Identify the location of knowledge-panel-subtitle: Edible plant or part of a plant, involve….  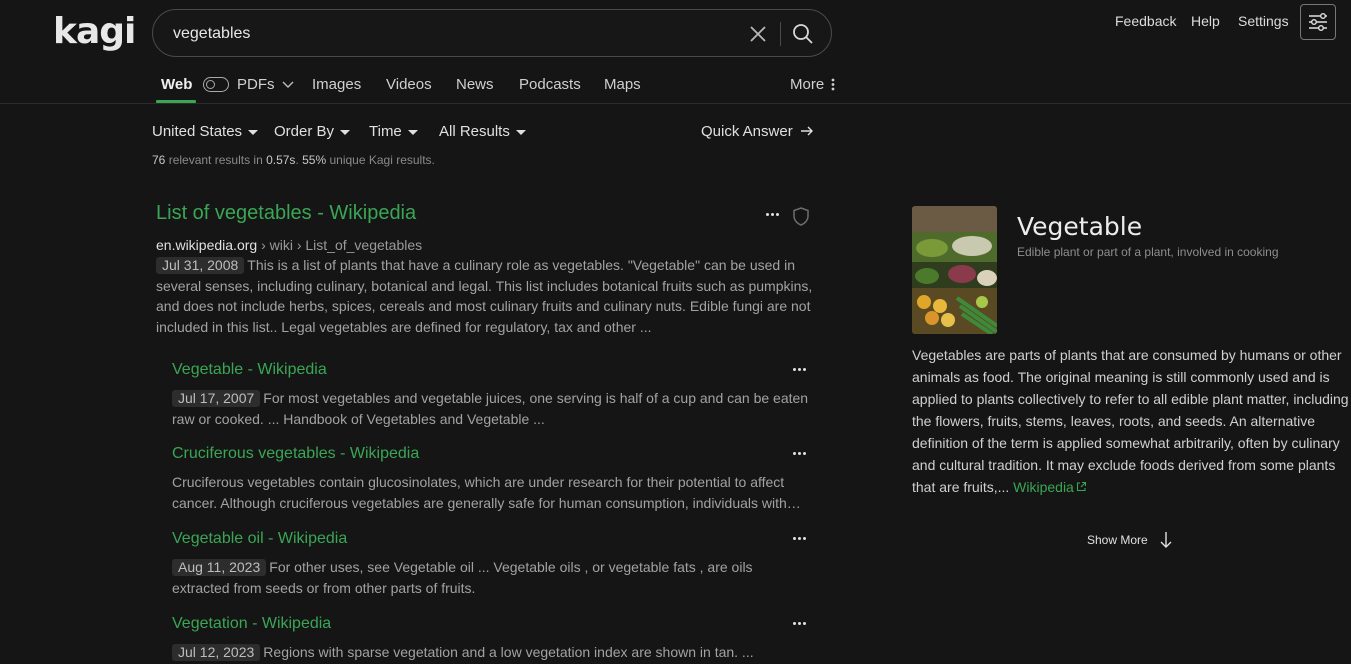
(1148, 252).